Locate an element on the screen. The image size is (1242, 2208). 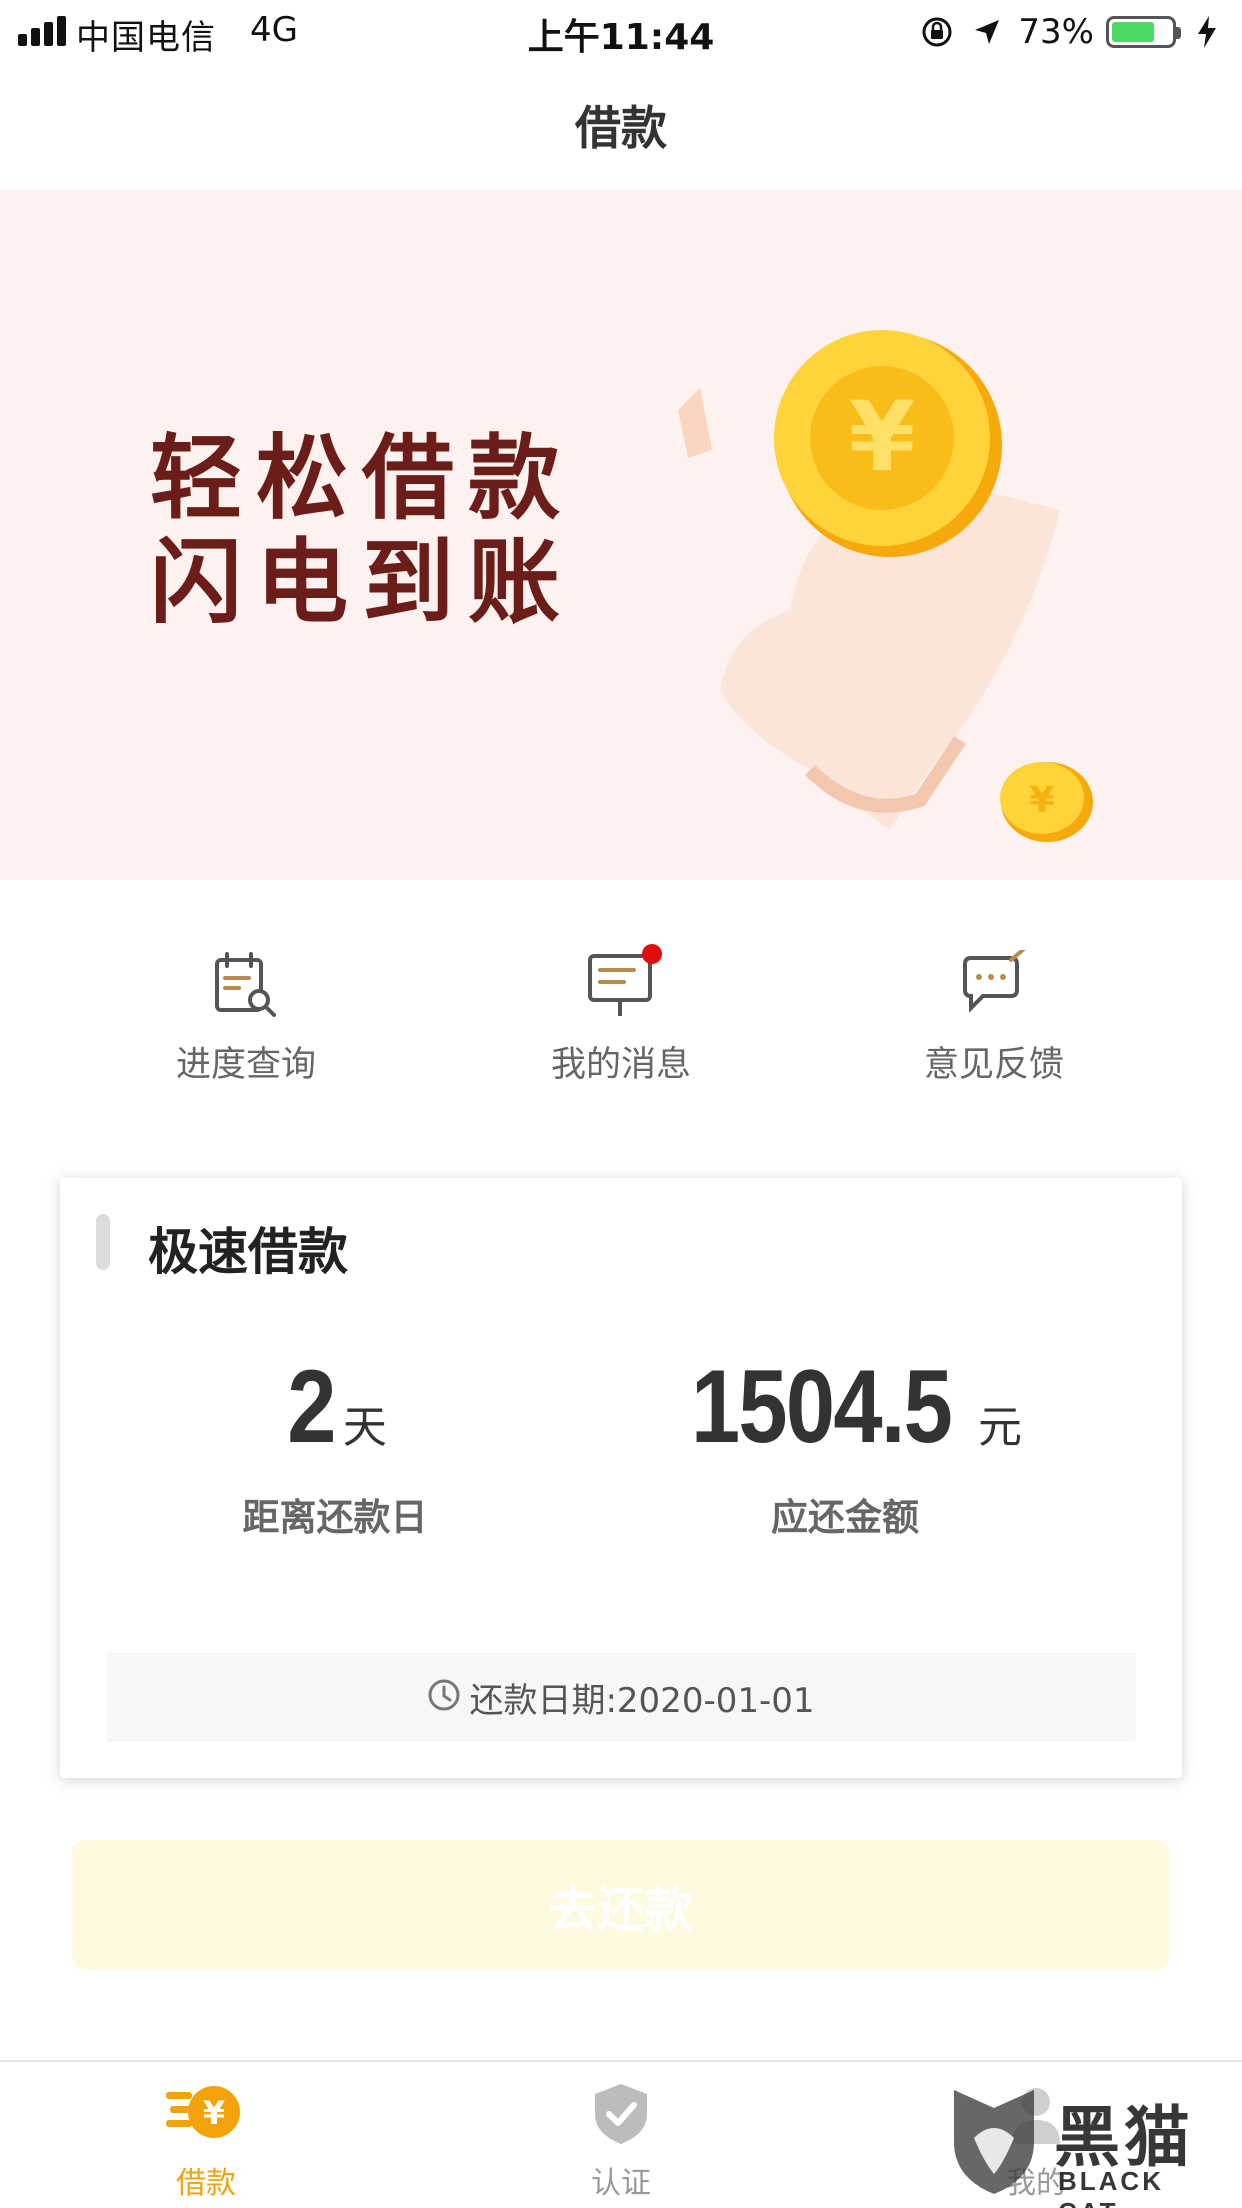
battery-icon is located at coordinates (1143, 32).